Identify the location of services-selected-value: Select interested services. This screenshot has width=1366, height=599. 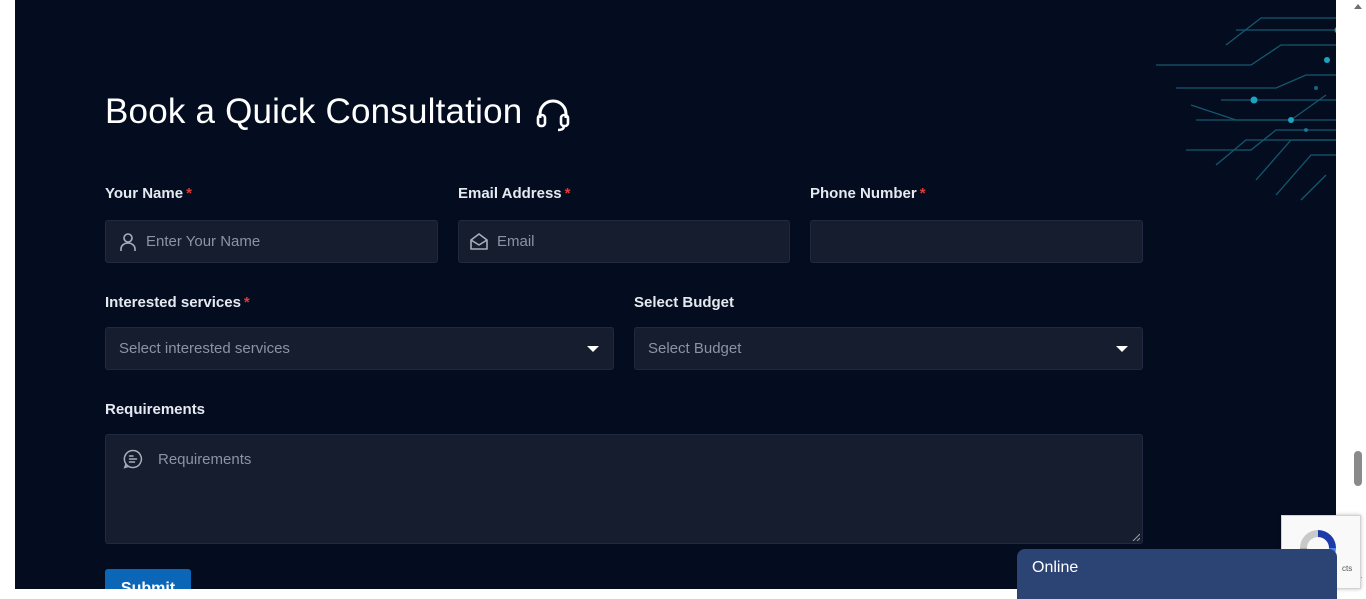
(204, 348).